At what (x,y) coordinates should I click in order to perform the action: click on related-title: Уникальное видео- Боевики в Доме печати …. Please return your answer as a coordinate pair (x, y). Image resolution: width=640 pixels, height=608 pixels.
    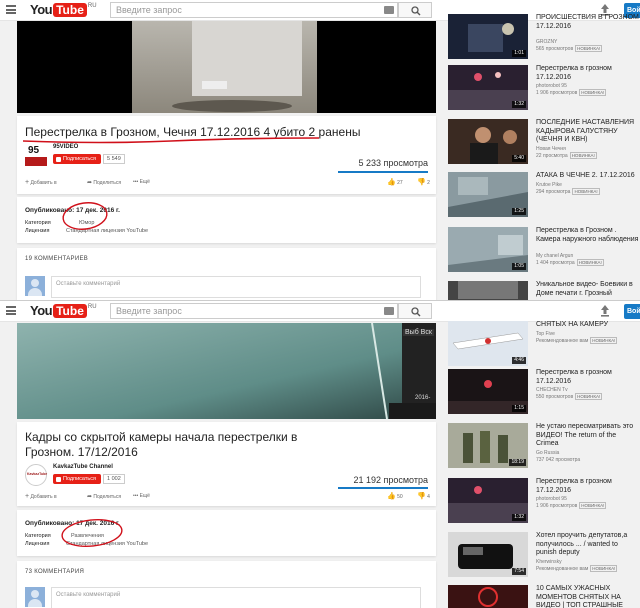
    Looking at the image, I should click on (584, 289).